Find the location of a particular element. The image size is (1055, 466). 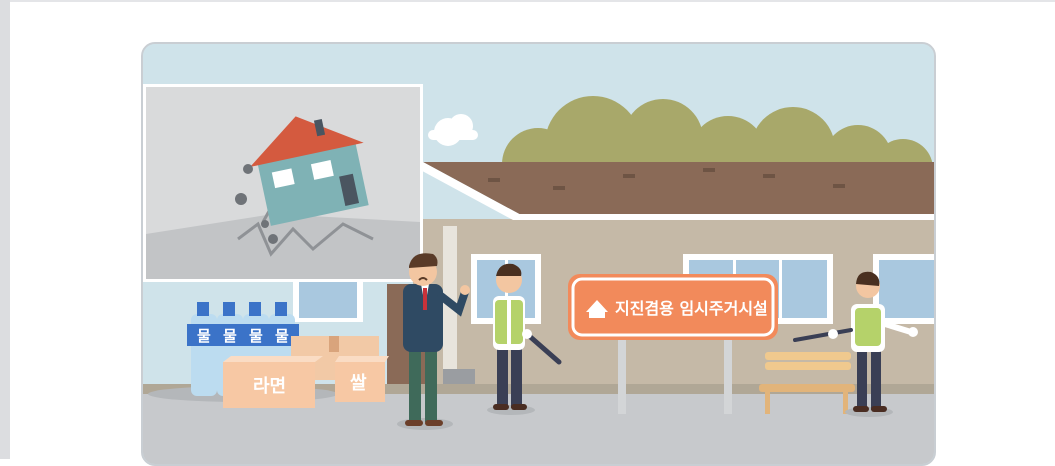

water-label-2: 물 is located at coordinates (230, 336).